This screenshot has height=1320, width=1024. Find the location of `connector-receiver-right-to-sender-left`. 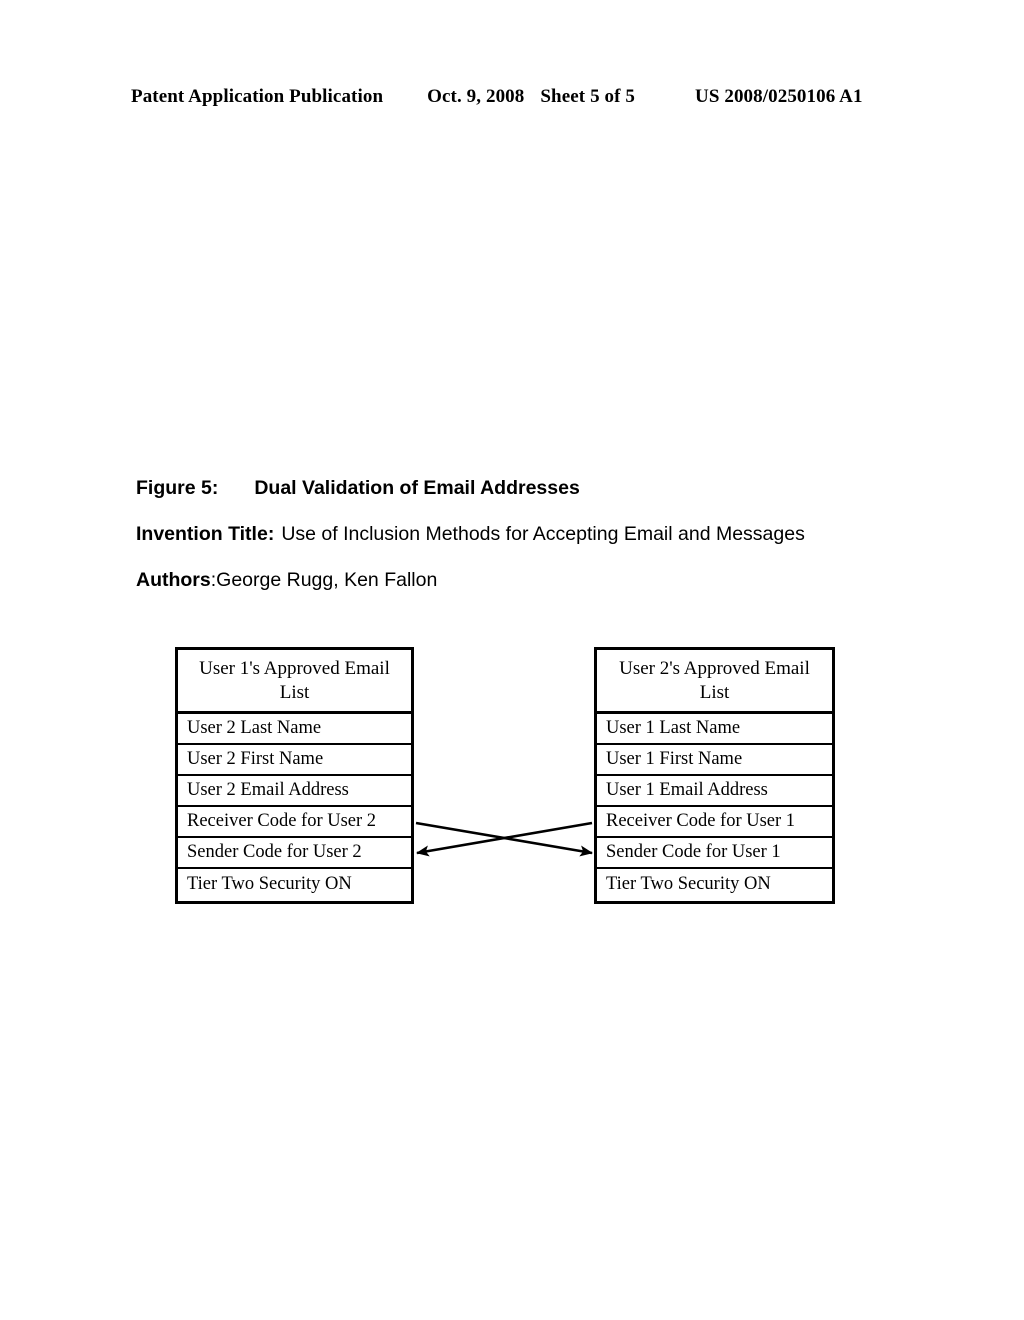

connector-receiver-right-to-sender-left is located at coordinates (504, 839).